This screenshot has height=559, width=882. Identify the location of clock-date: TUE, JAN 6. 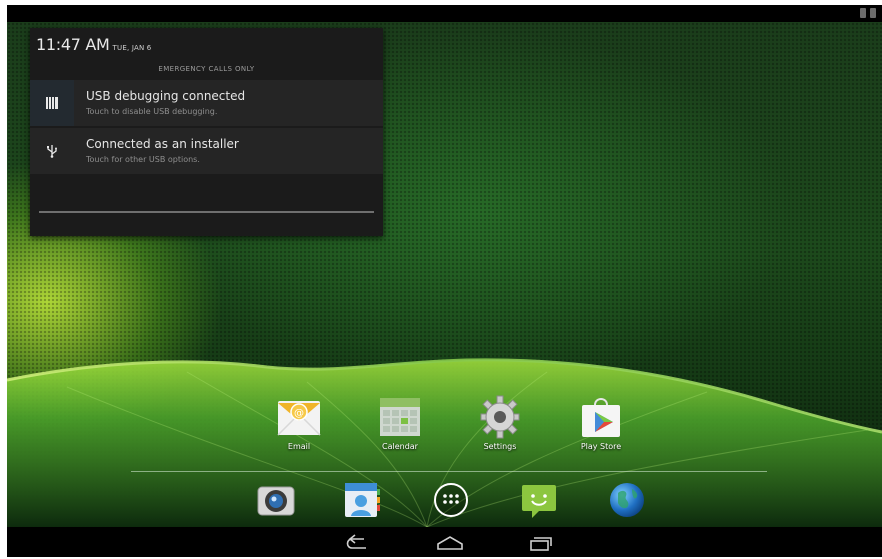
(132, 48).